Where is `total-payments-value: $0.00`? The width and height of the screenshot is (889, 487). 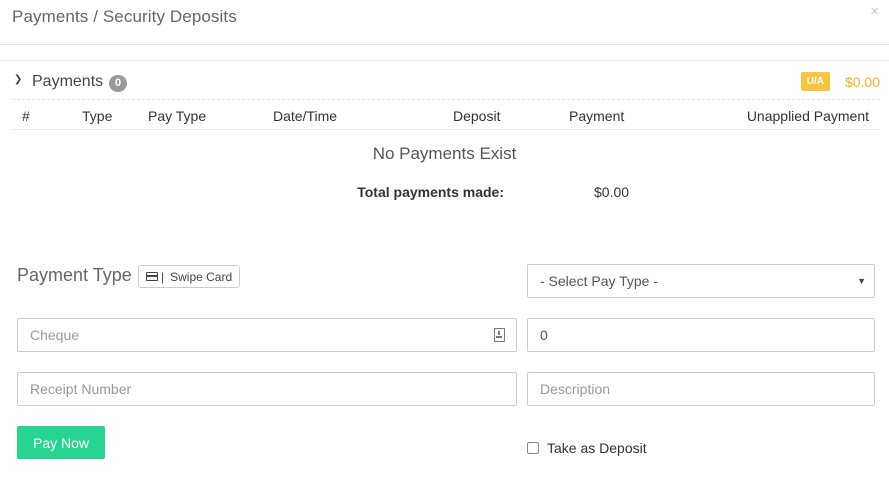 total-payments-value: $0.00 is located at coordinates (612, 192).